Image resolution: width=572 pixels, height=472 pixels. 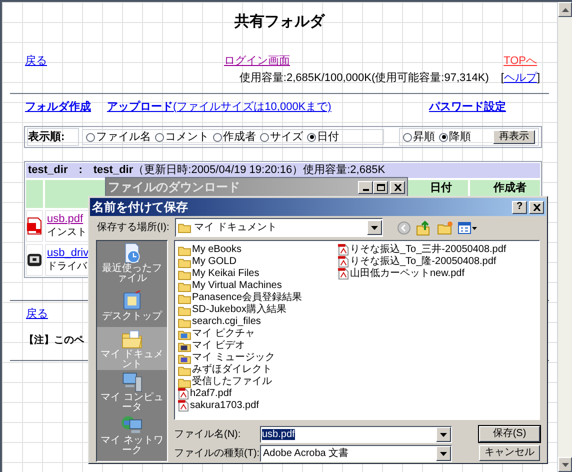 What do you see at coordinates (564, 237) in the screenshot?
I see `scrollbar` at bounding box center [564, 237].